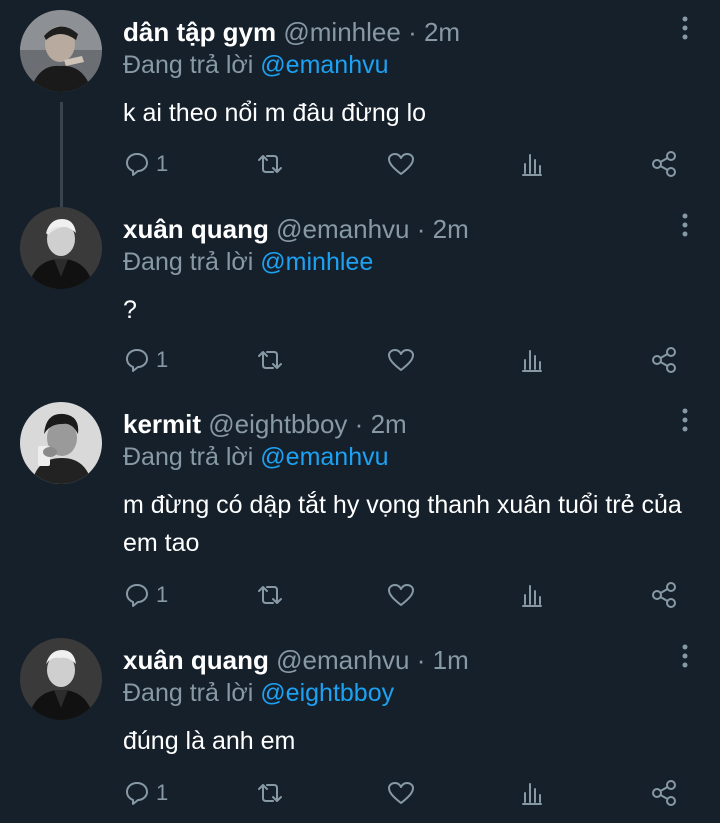  I want to click on timestamp: 1m, so click(451, 660).